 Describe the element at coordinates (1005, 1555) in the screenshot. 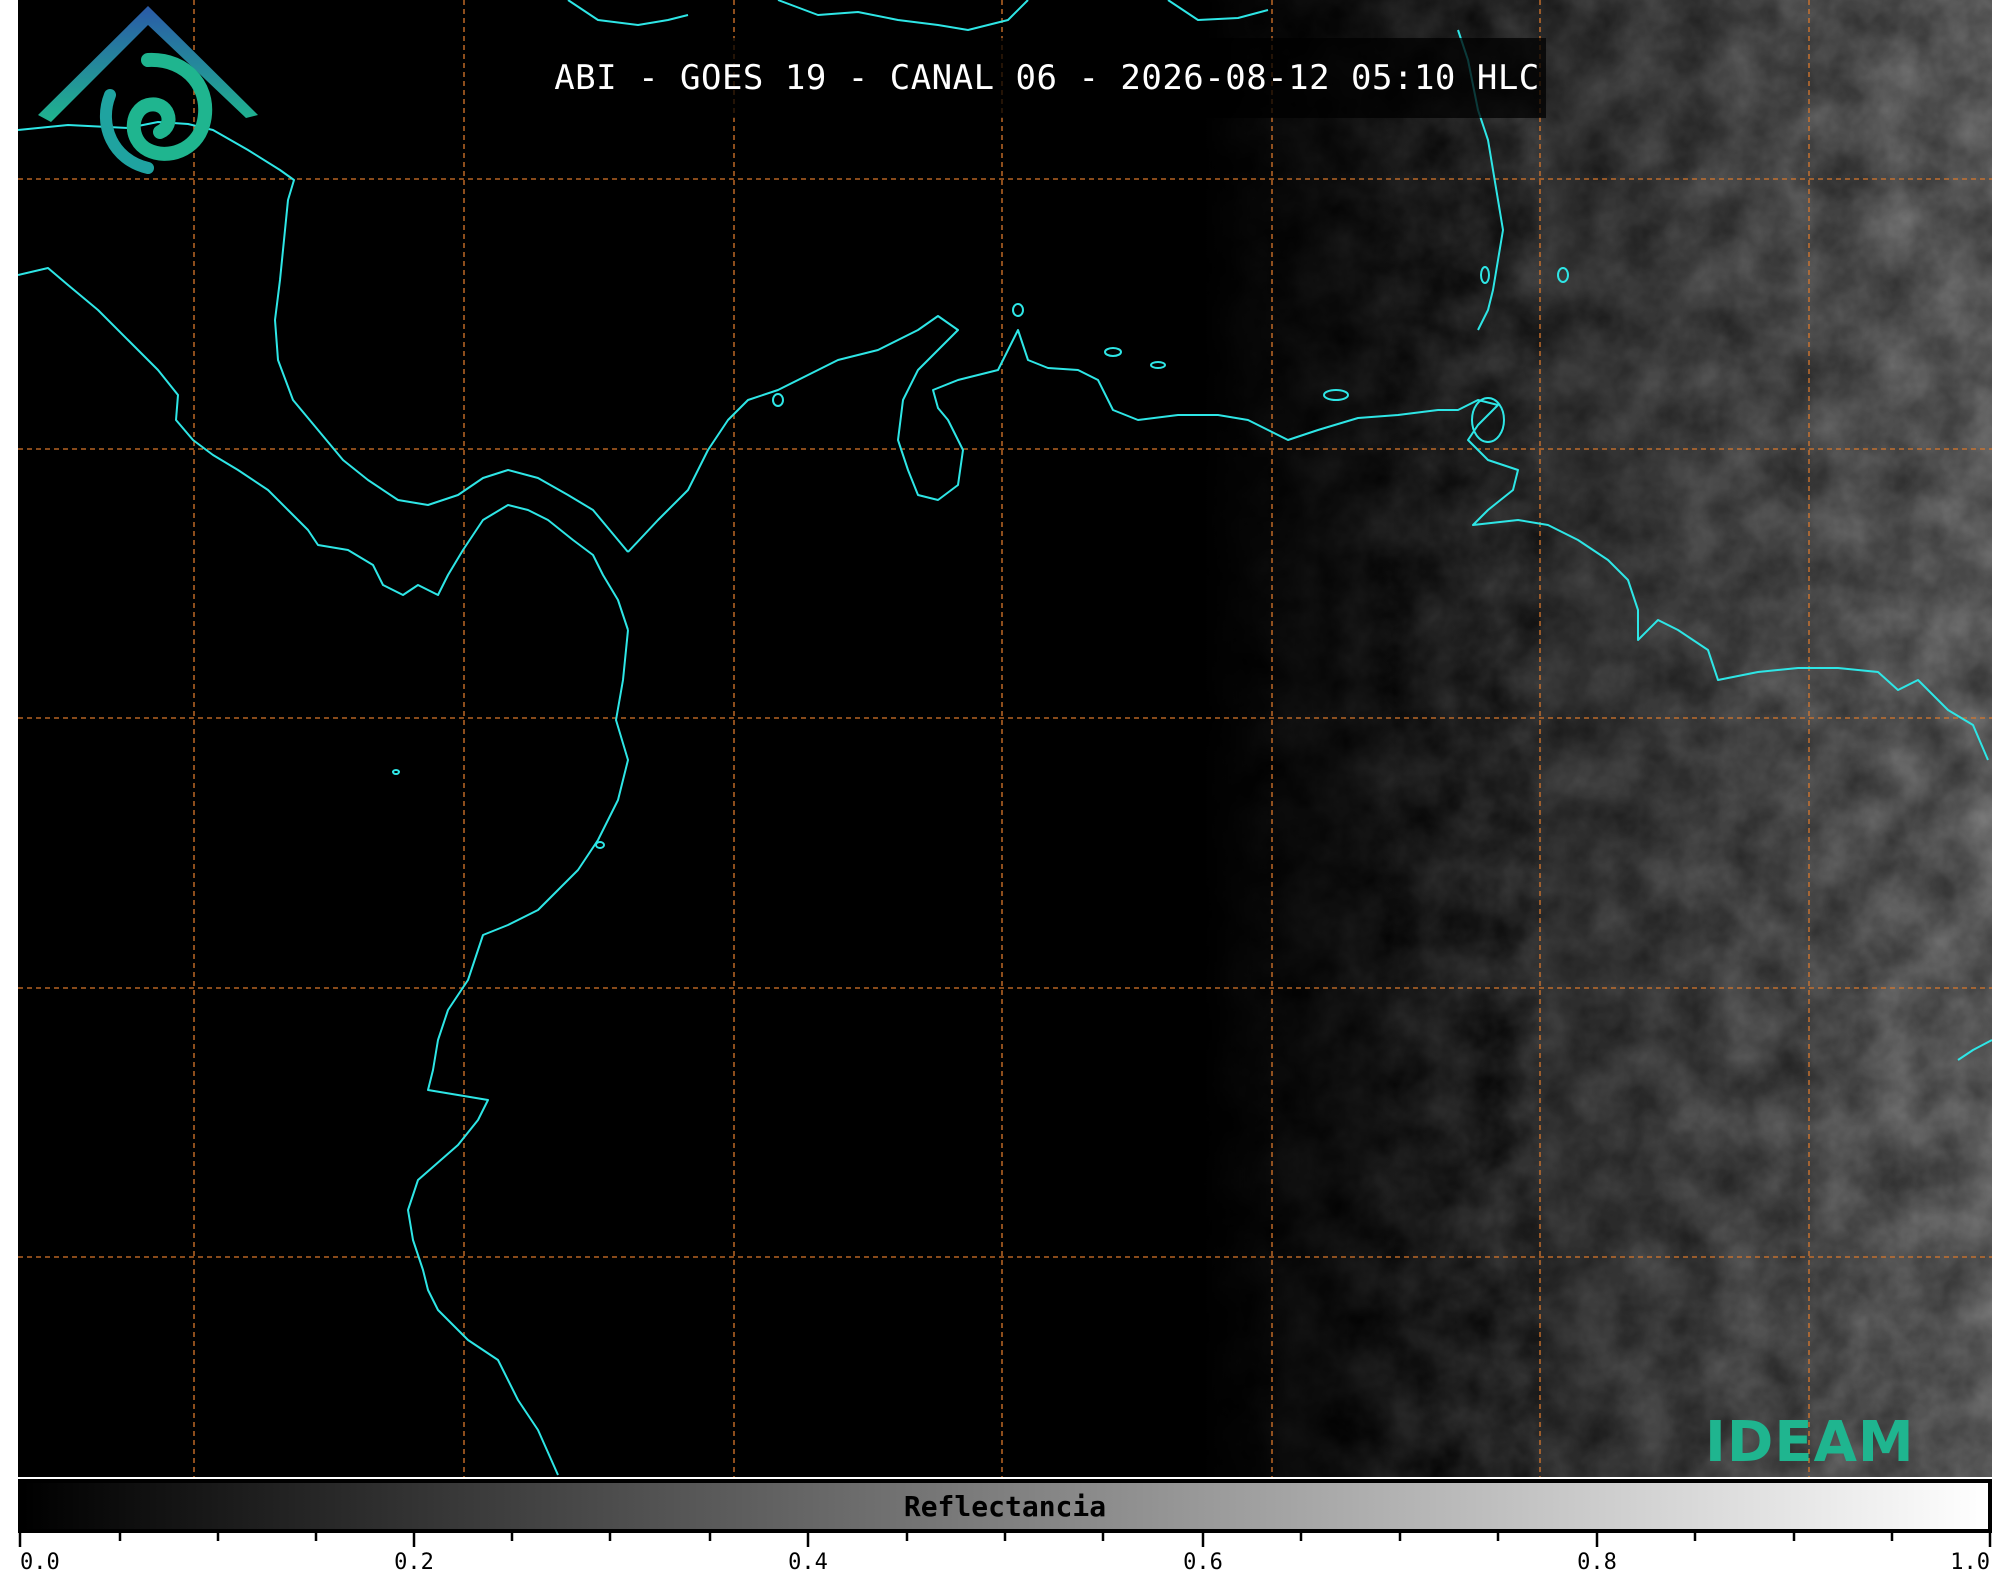

I see `colorbar-ticks: 0.0 0.2 0.4 0.6 0.8 1.0` at that location.